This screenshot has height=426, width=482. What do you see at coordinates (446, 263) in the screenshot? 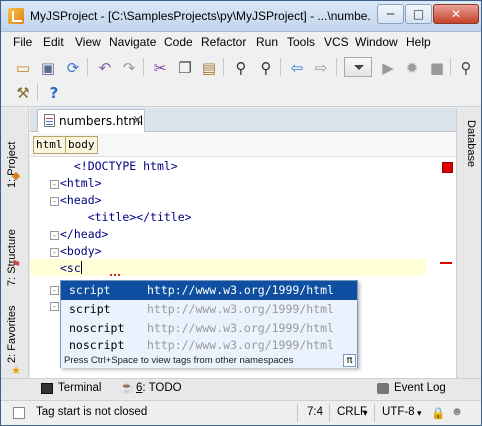
I see `error-marker` at bounding box center [446, 263].